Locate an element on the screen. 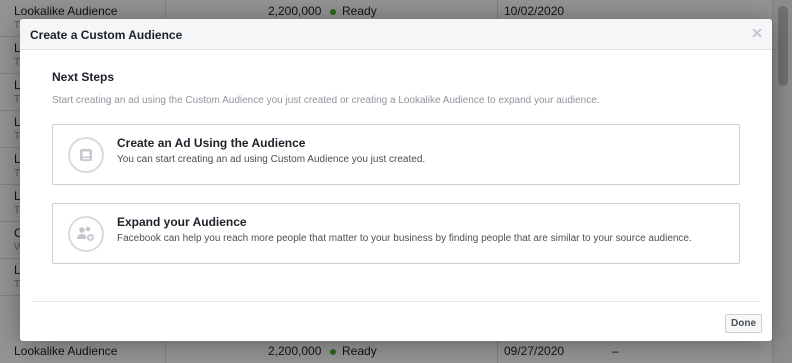 The image size is (792, 363). close-icon is located at coordinates (757, 33).